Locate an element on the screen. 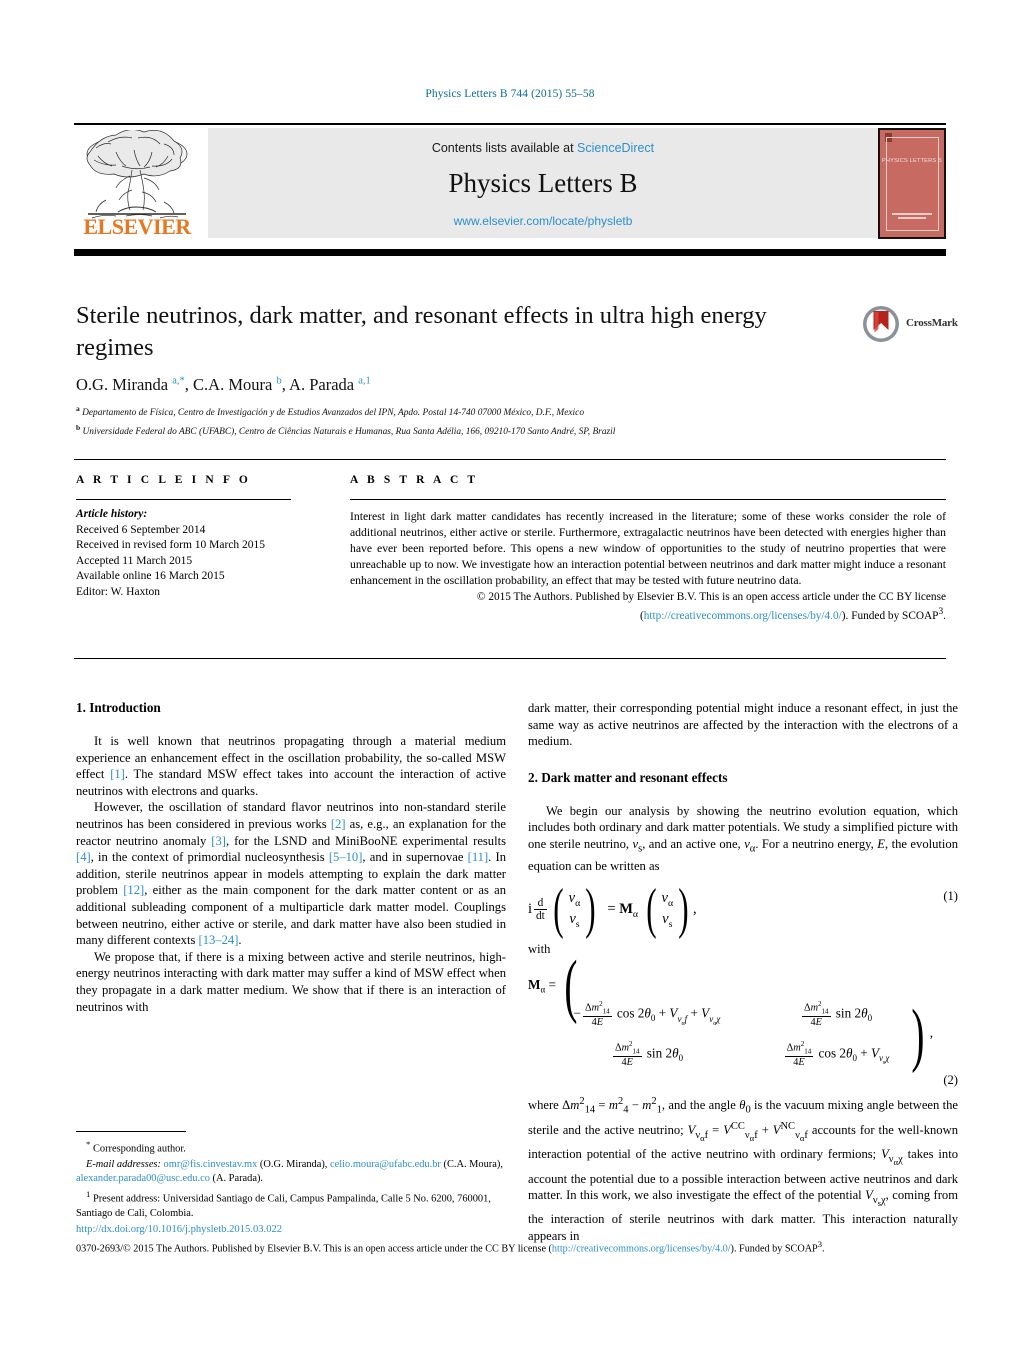  footnote-corresponding: * Corresponding author. is located at coordinates (136, 1147).